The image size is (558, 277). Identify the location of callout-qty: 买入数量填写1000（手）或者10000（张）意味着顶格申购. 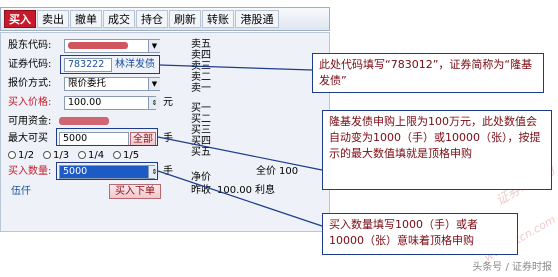
(420, 234).